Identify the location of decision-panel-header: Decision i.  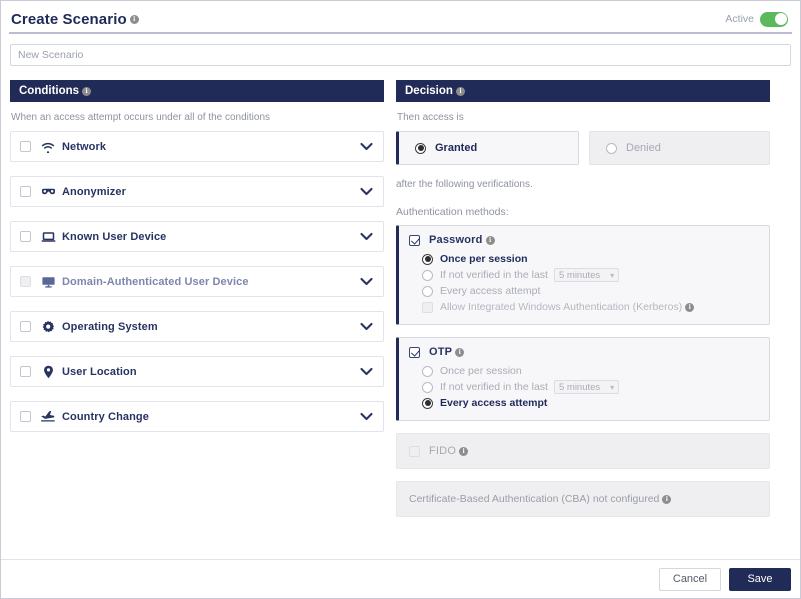
(583, 91).